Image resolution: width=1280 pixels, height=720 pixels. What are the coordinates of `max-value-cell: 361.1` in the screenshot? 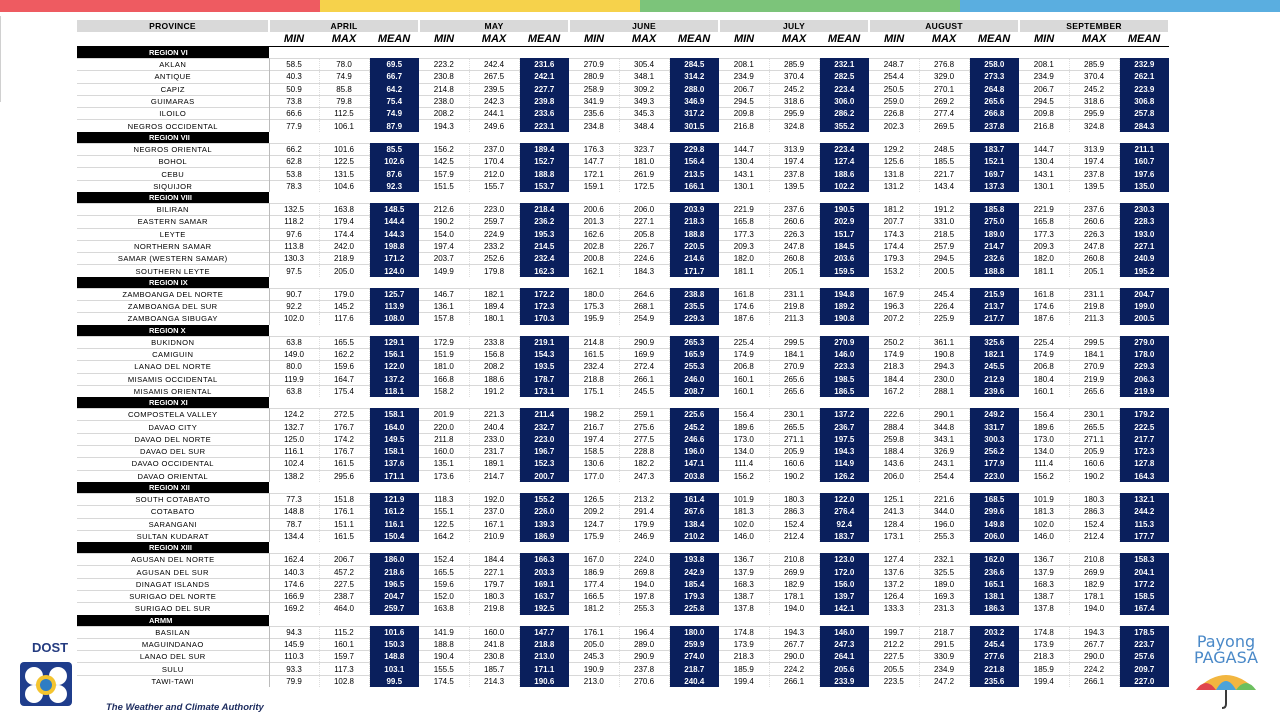 It's located at (944, 342).